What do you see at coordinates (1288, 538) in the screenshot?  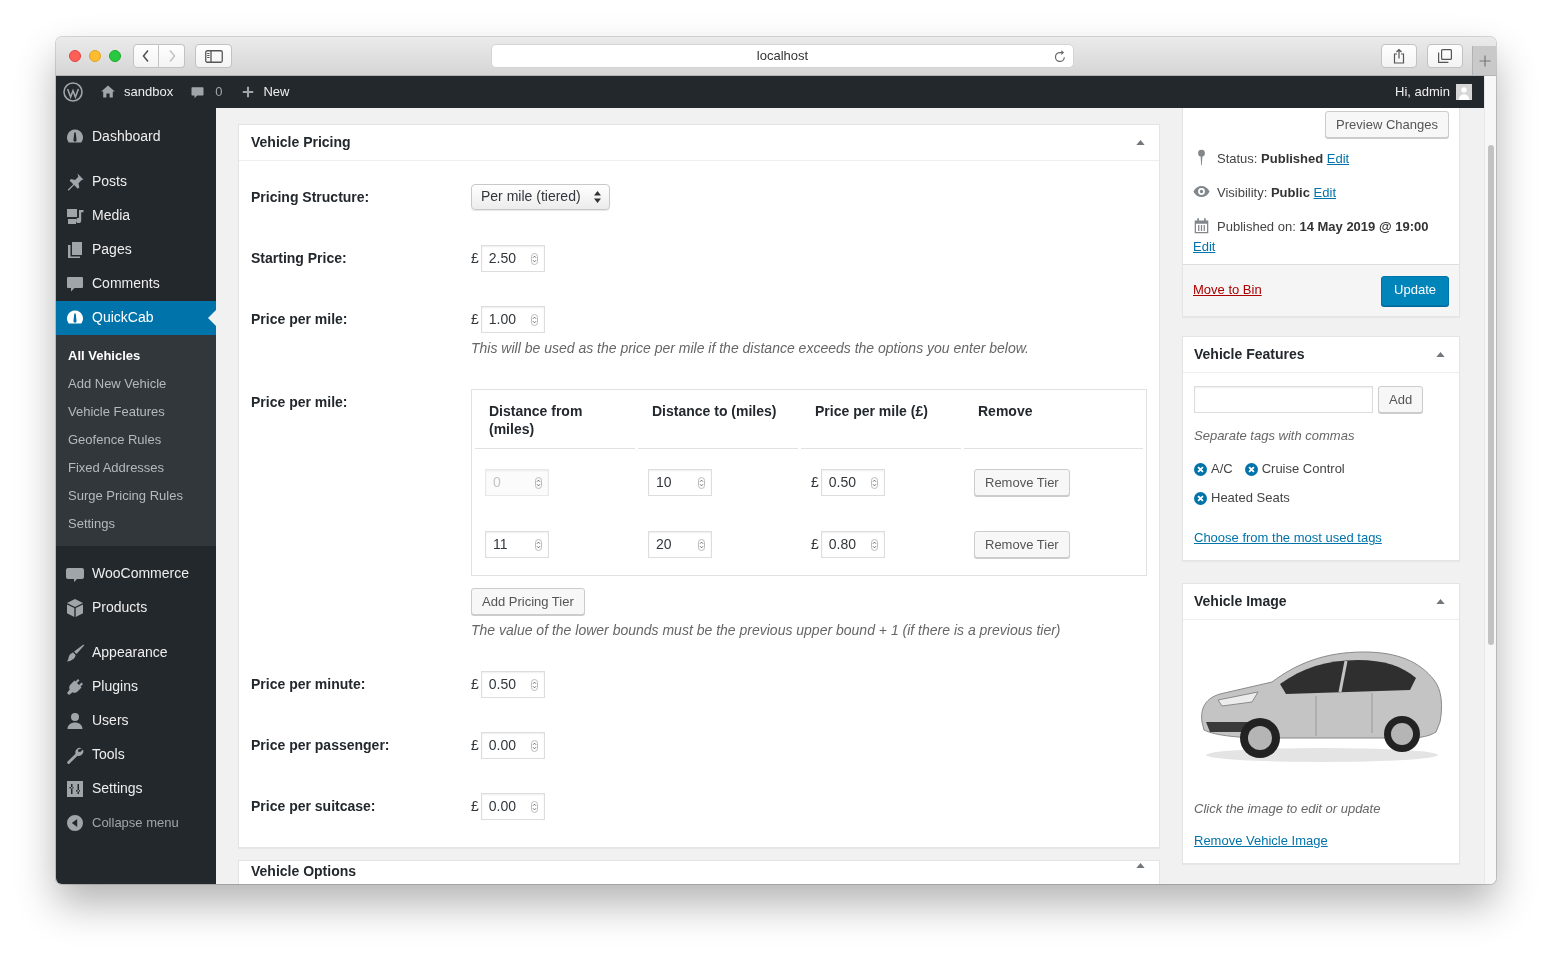 I see `most-used-tags-link: Choose from the most used tags` at bounding box center [1288, 538].